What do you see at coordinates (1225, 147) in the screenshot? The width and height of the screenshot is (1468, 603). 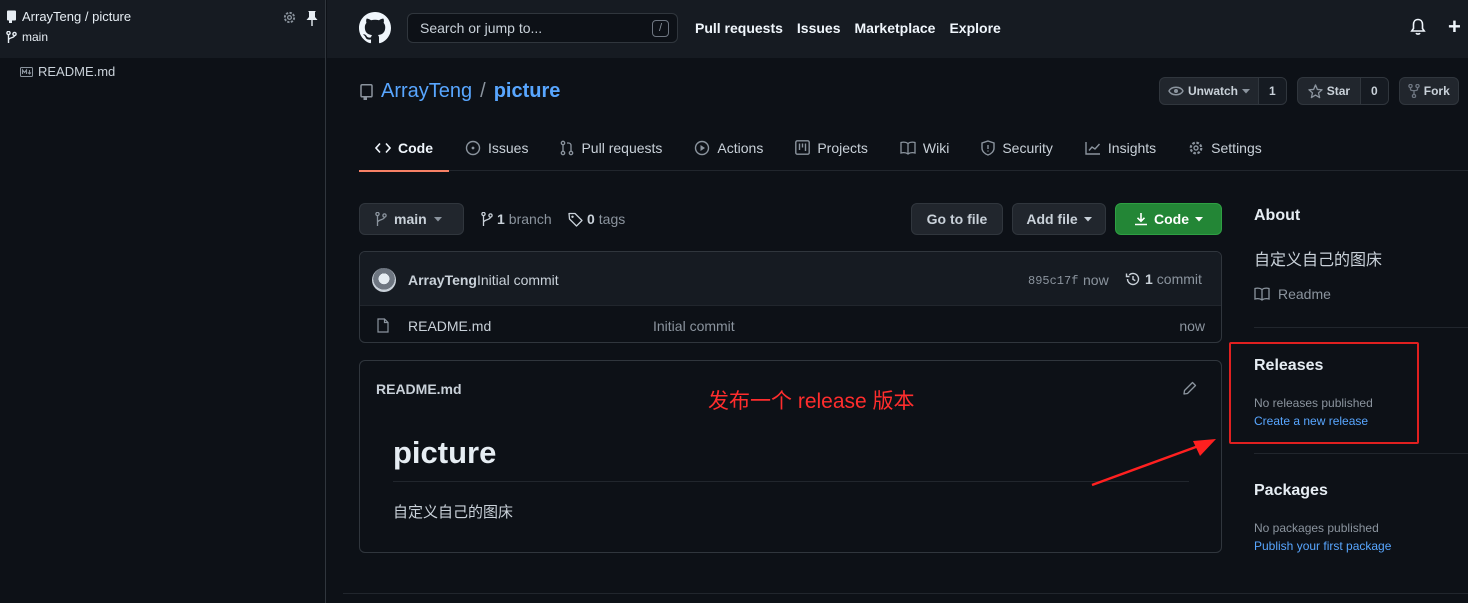 I see `tab-settings: Settings` at bounding box center [1225, 147].